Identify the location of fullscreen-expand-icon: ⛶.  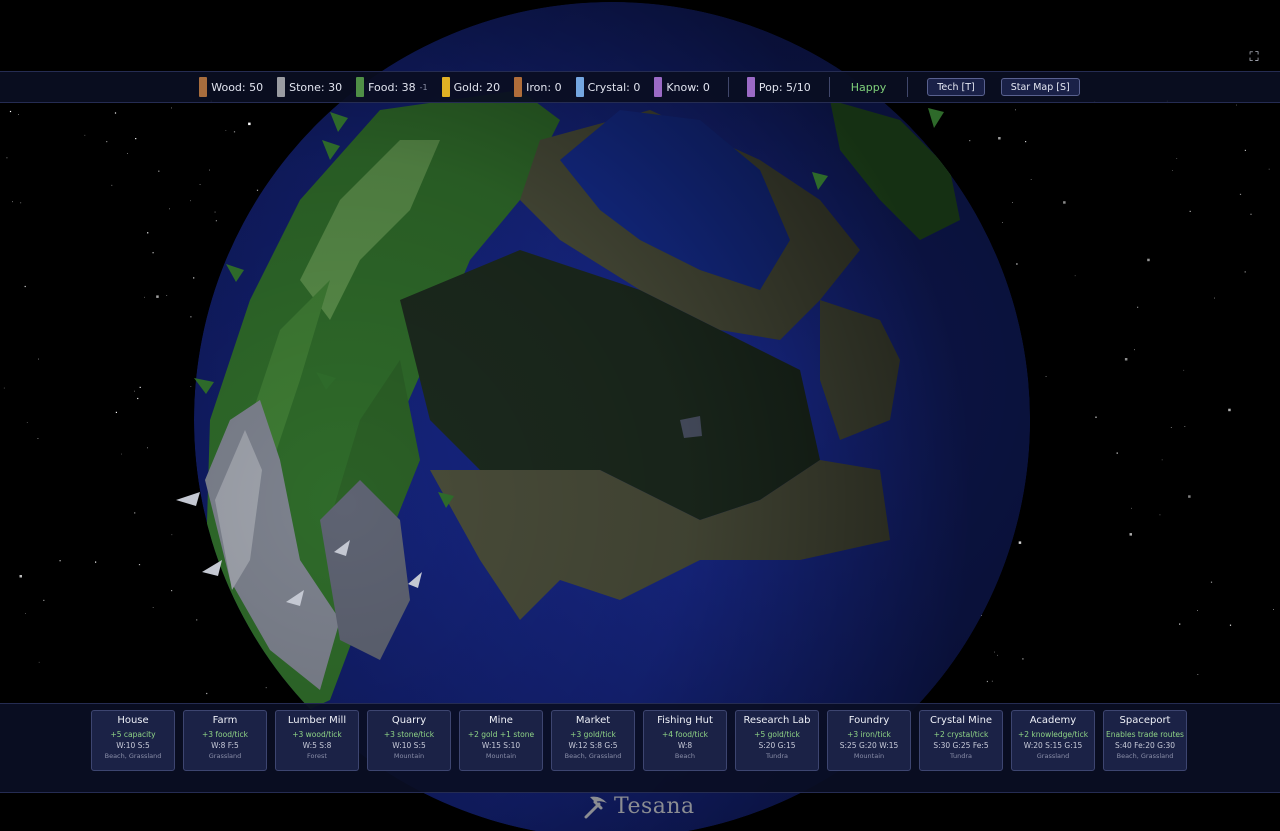
(1254, 58).